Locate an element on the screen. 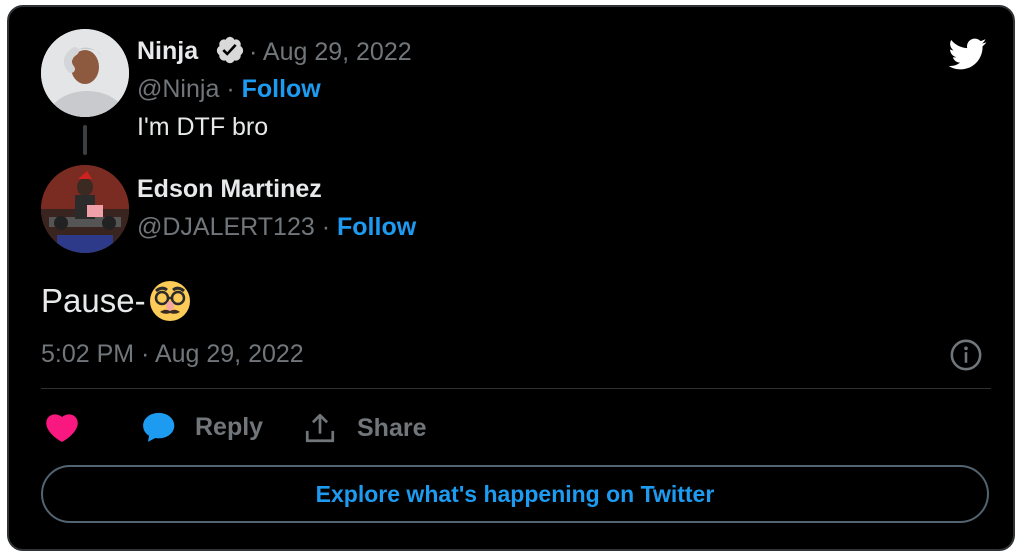 The width and height of the screenshot is (1024, 559). edson-martinez-avatar is located at coordinates (85, 209).